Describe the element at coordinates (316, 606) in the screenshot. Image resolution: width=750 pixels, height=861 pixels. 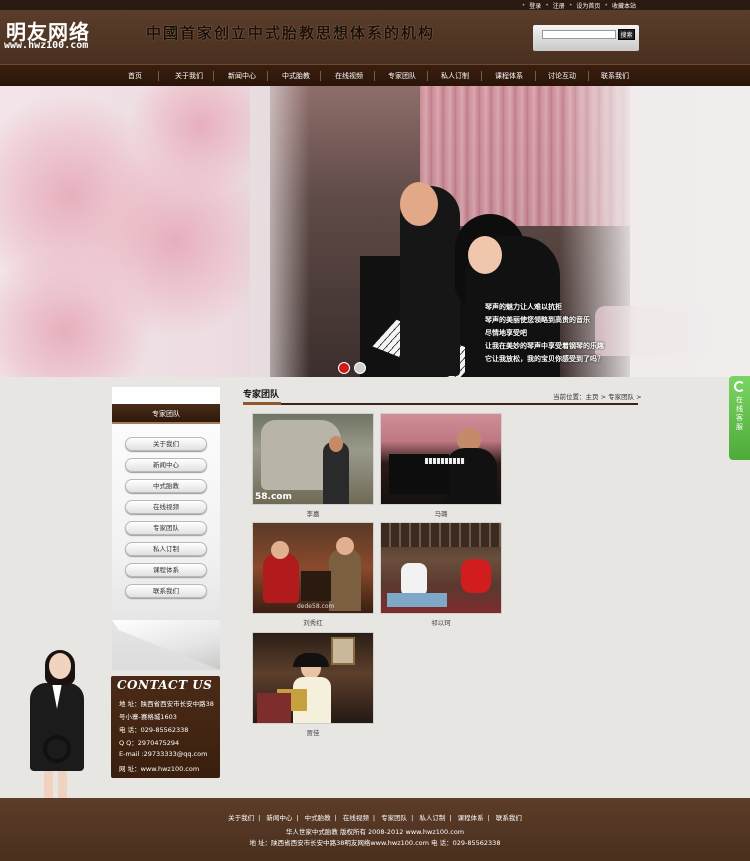
I see `thumb-watermark: dede58.com` at that location.